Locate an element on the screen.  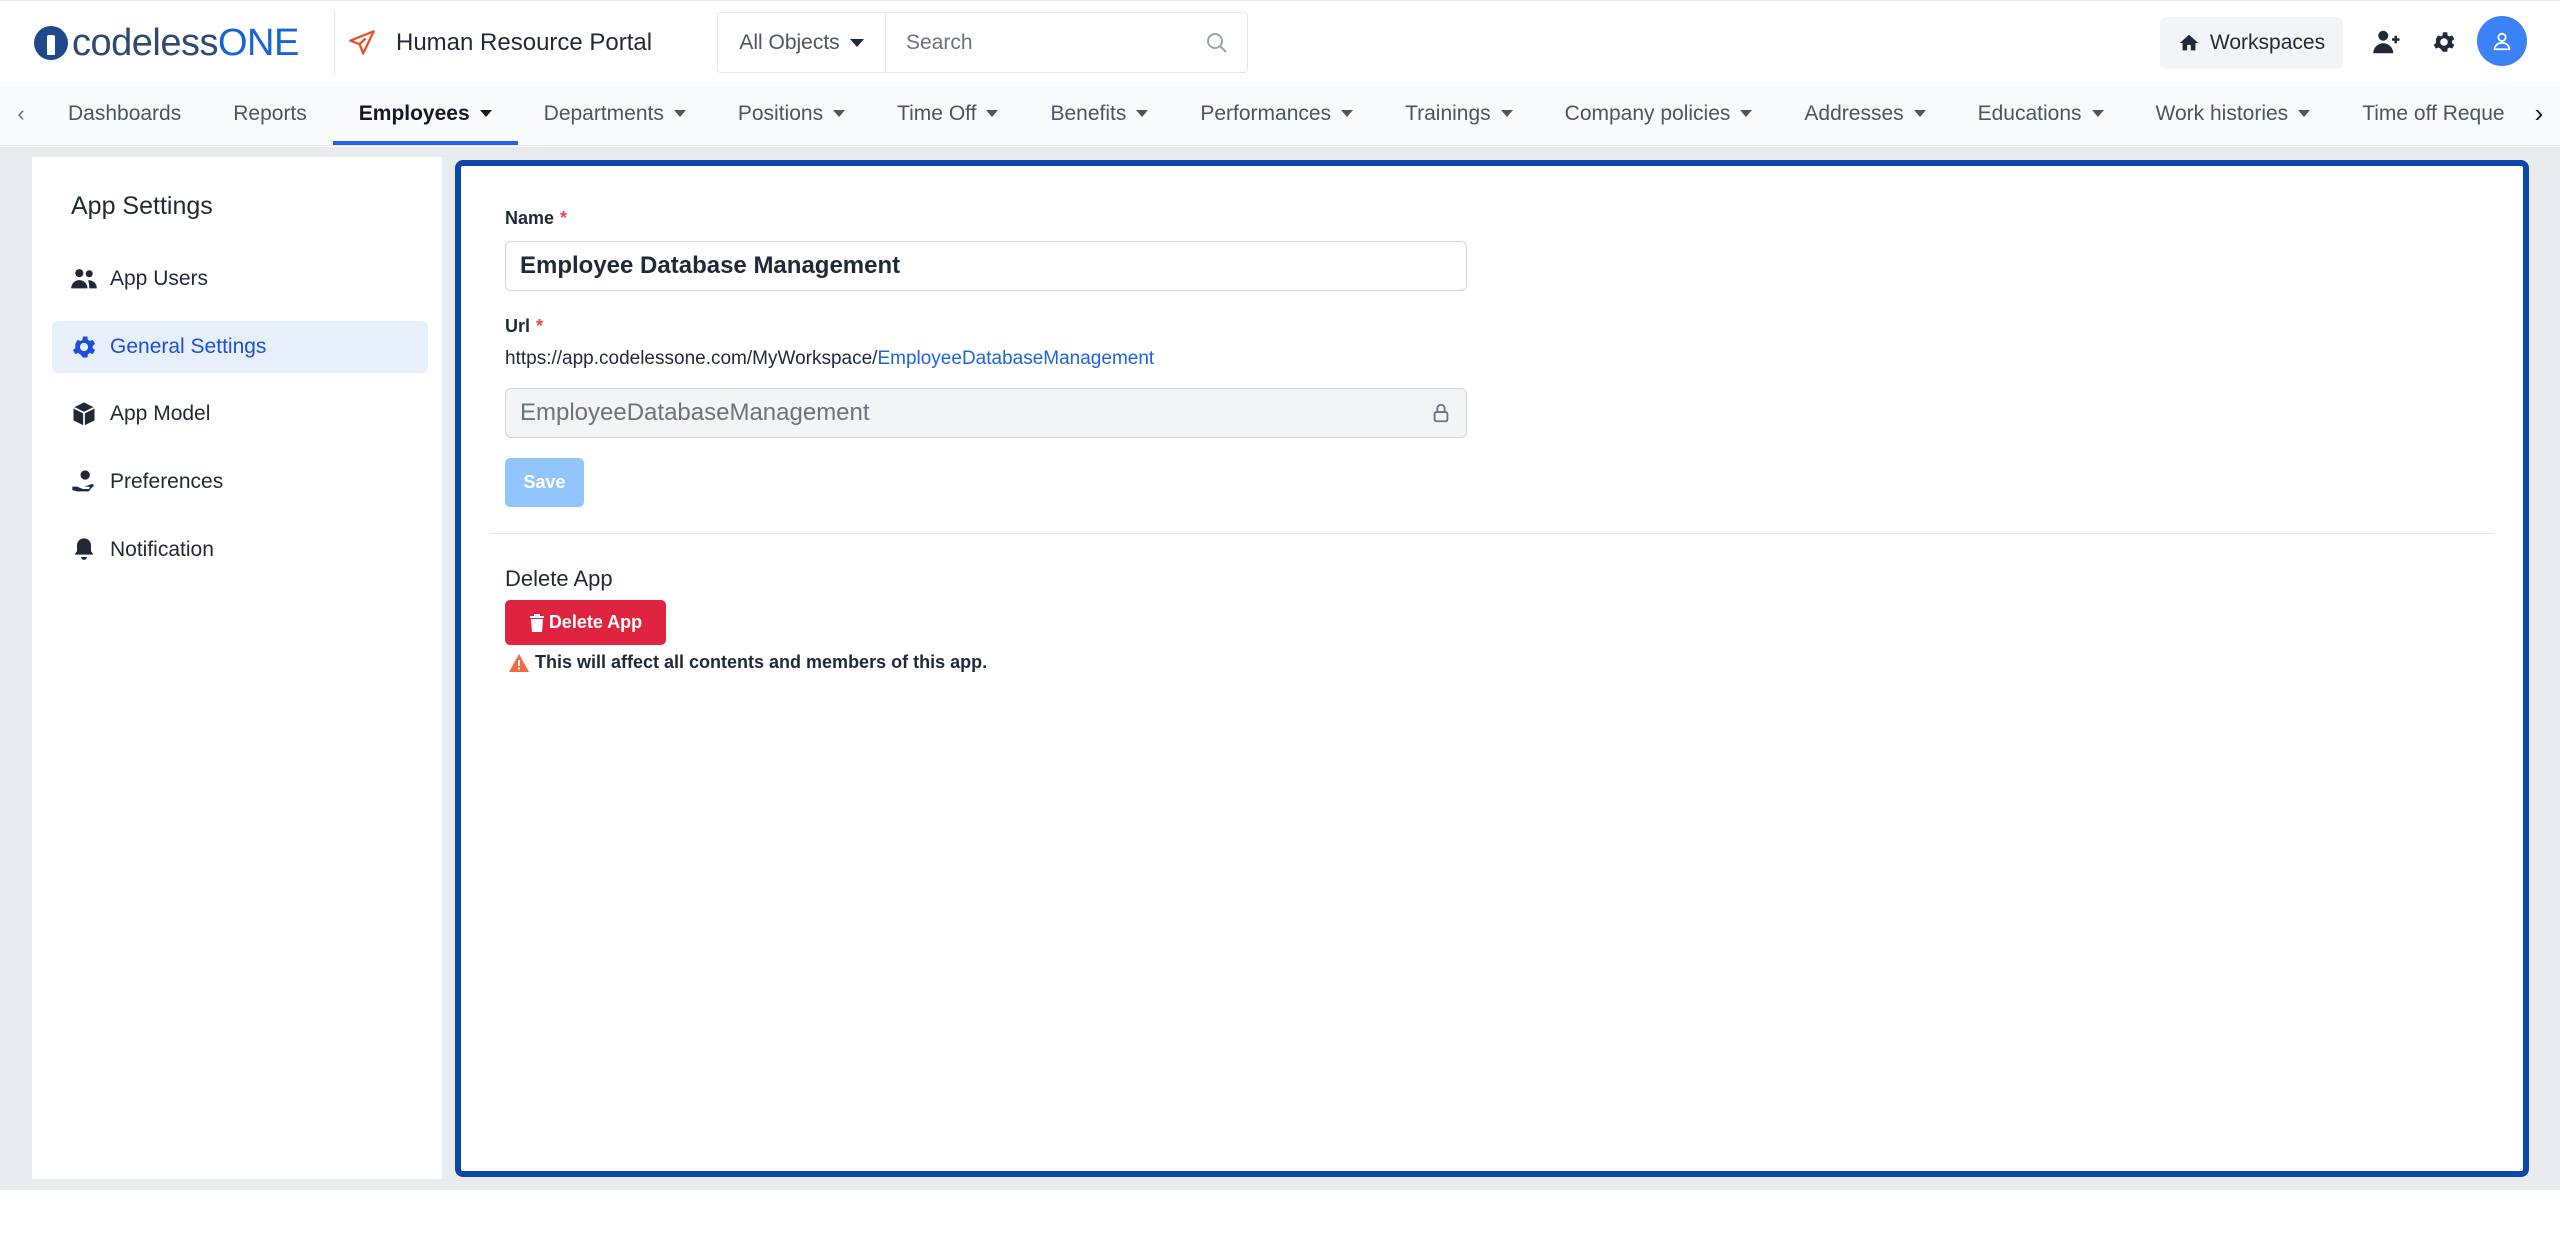
nav-tab-addresses: Addresses is located at coordinates (1864, 113).